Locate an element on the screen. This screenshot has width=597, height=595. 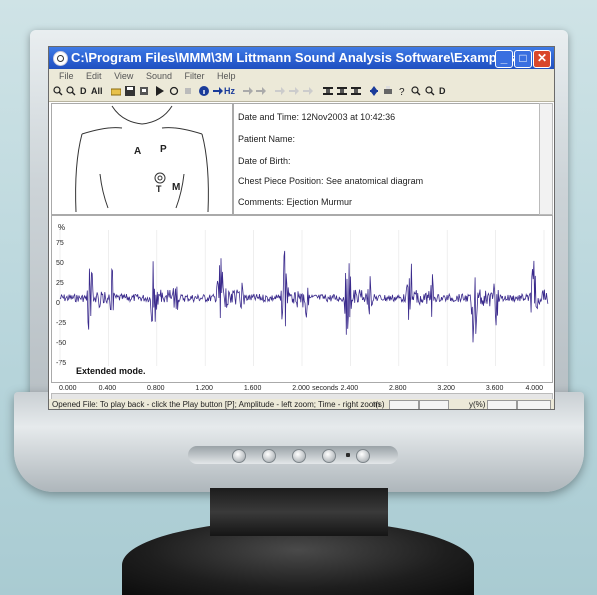
menu-file: File is located at coordinates (66, 76).